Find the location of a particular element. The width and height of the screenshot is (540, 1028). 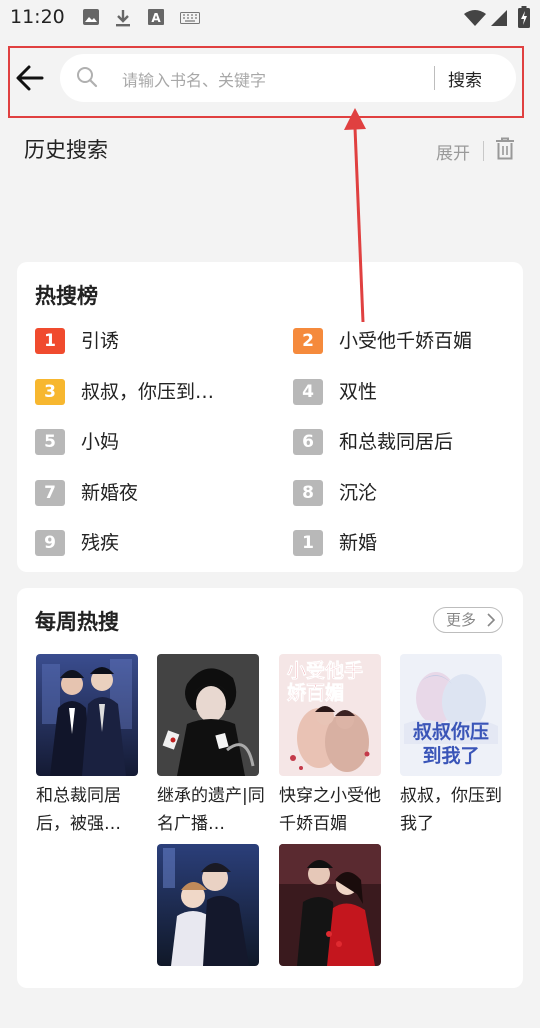

search-button: 搜索 is located at coordinates (465, 78).